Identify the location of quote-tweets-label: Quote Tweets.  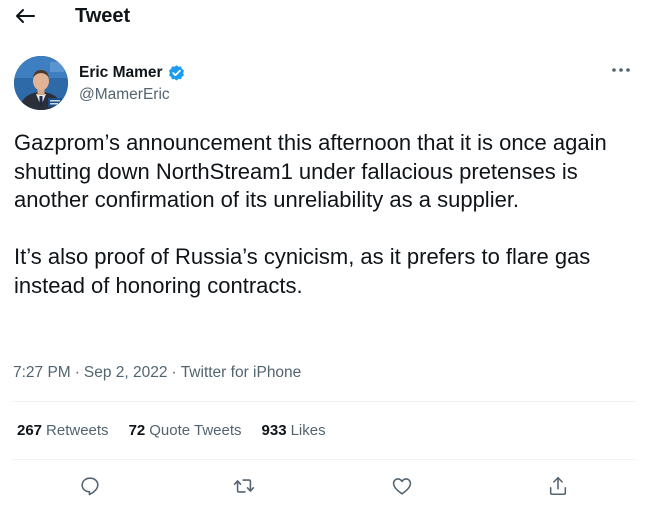
(195, 430).